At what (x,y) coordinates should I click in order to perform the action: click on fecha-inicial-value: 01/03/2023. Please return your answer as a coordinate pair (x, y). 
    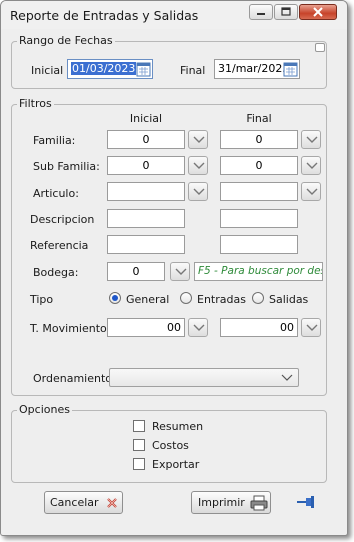
    Looking at the image, I should click on (104, 68).